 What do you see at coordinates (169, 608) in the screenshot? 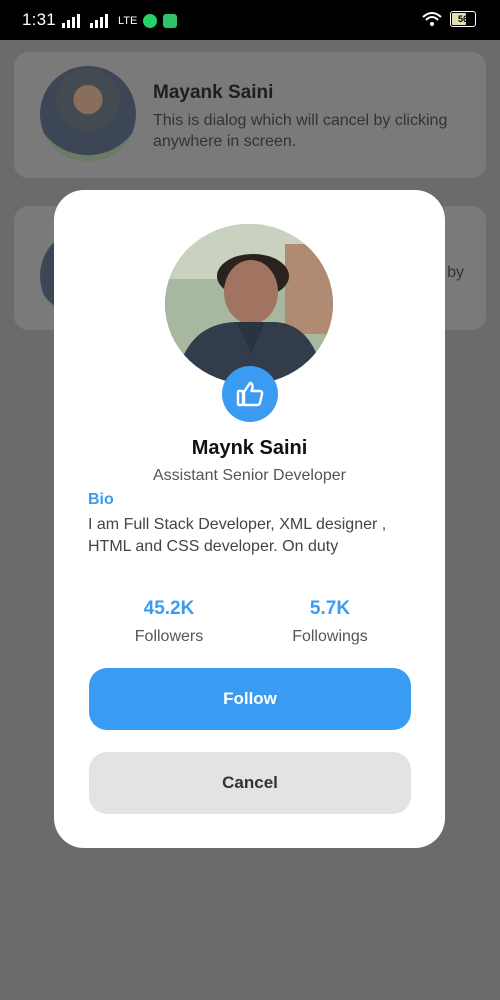
I see `followers-count: 45.2K` at bounding box center [169, 608].